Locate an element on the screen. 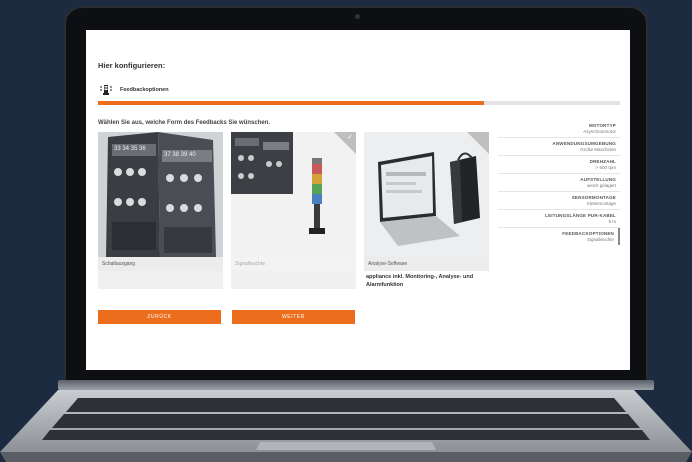  summary-value: Asynchronmotor is located at coordinates (599, 131).